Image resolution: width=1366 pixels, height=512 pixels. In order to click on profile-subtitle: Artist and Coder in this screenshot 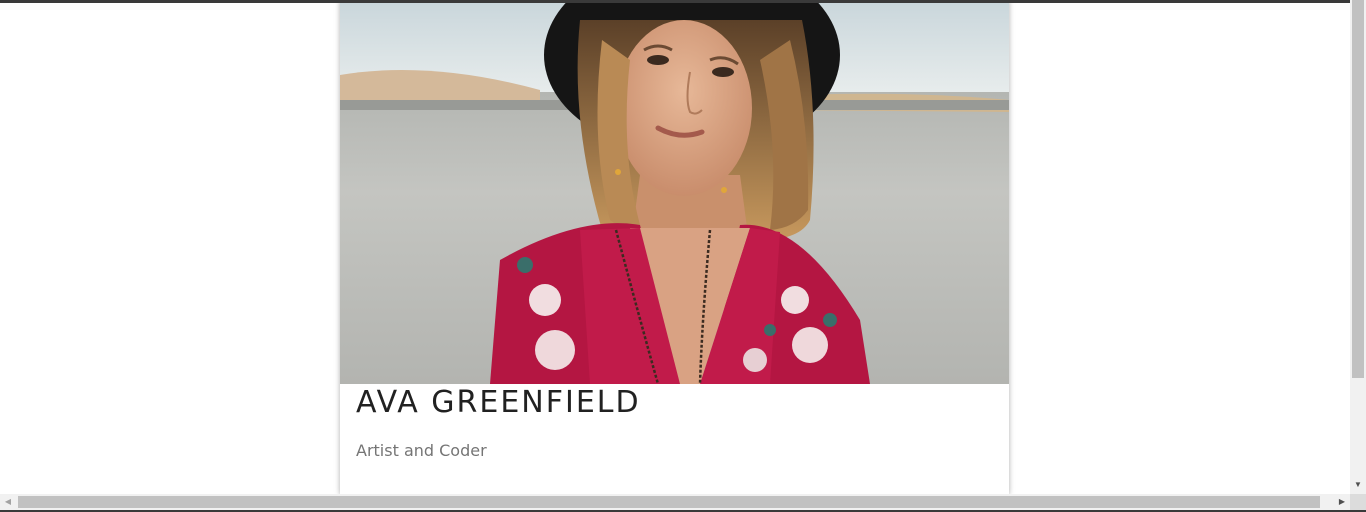, I will do `click(421, 450)`.